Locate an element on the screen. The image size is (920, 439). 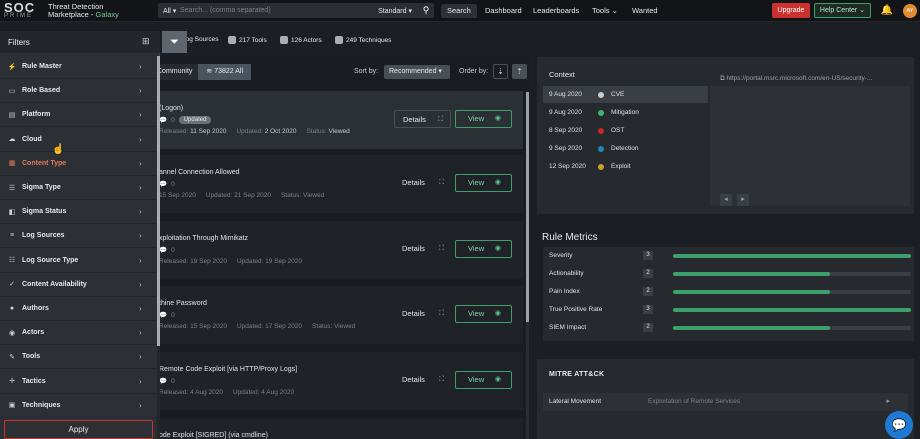
nav-tools: Tools ⌄ is located at coordinates (605, 11).